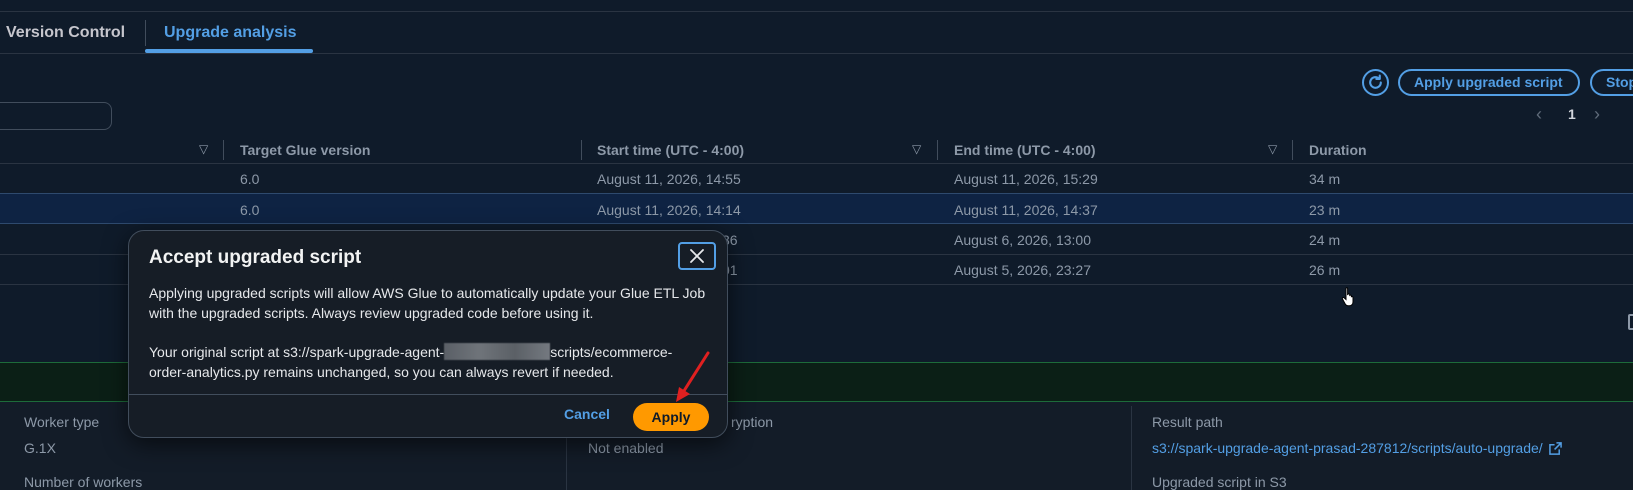 This screenshot has height=490, width=1633. Describe the element at coordinates (1539, 114) in the screenshot. I see `chevron-left-icon: ‹` at that location.